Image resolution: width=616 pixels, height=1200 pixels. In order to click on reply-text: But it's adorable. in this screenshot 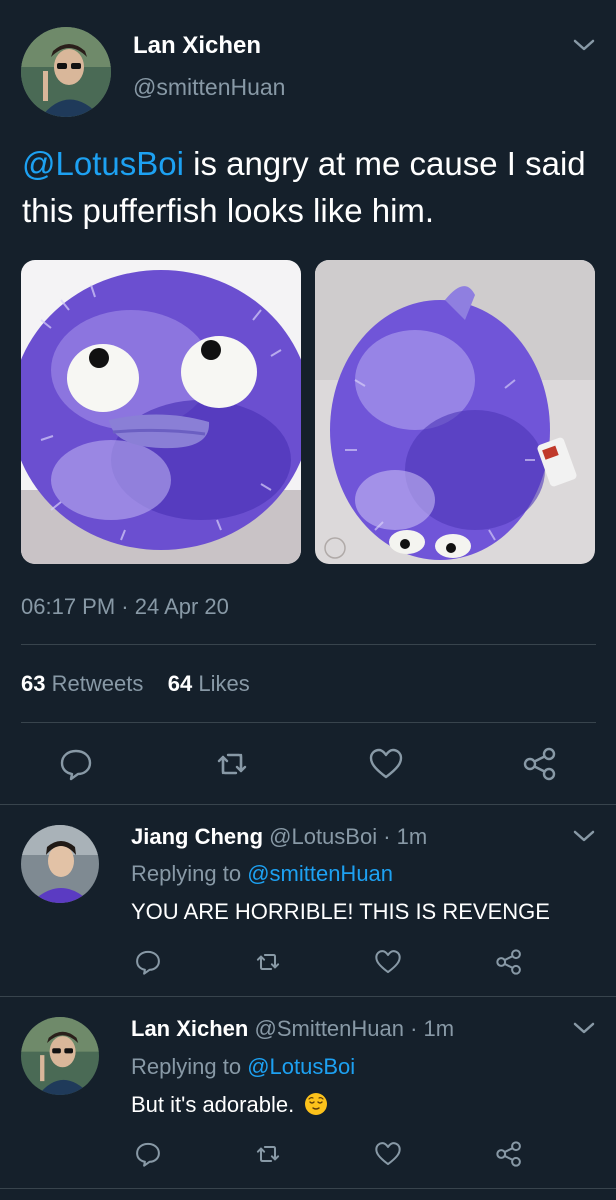, I will do `click(229, 1105)`.